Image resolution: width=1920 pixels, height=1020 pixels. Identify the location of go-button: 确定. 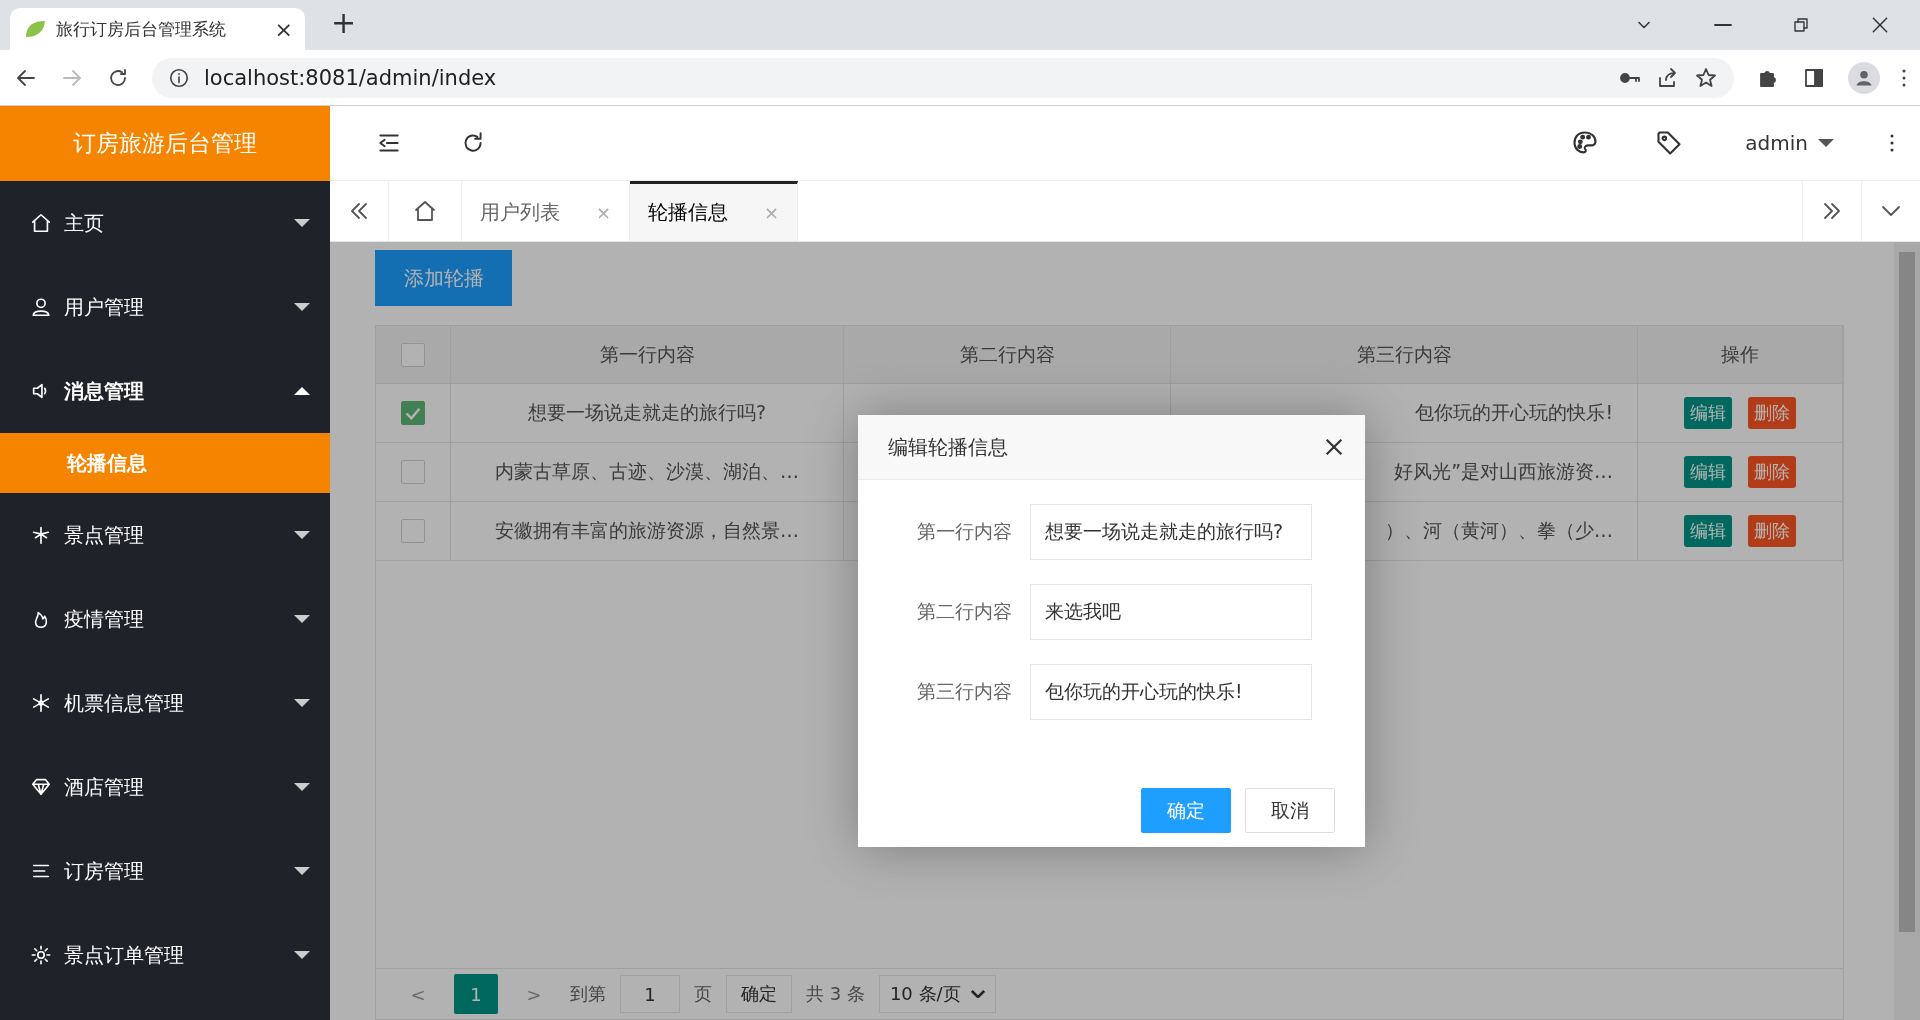
(759, 994).